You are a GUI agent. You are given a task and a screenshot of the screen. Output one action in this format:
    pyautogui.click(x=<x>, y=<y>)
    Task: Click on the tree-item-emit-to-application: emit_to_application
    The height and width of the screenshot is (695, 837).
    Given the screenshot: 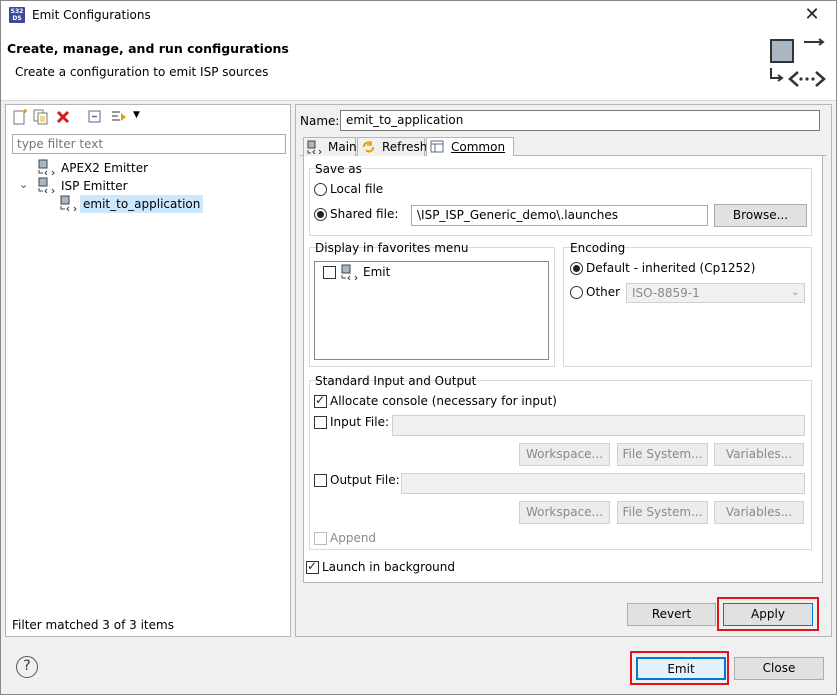 What is the action you would take?
    pyautogui.click(x=142, y=204)
    